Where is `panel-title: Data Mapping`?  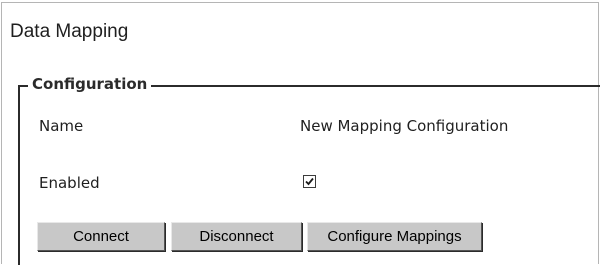
panel-title: Data Mapping is located at coordinates (69, 31).